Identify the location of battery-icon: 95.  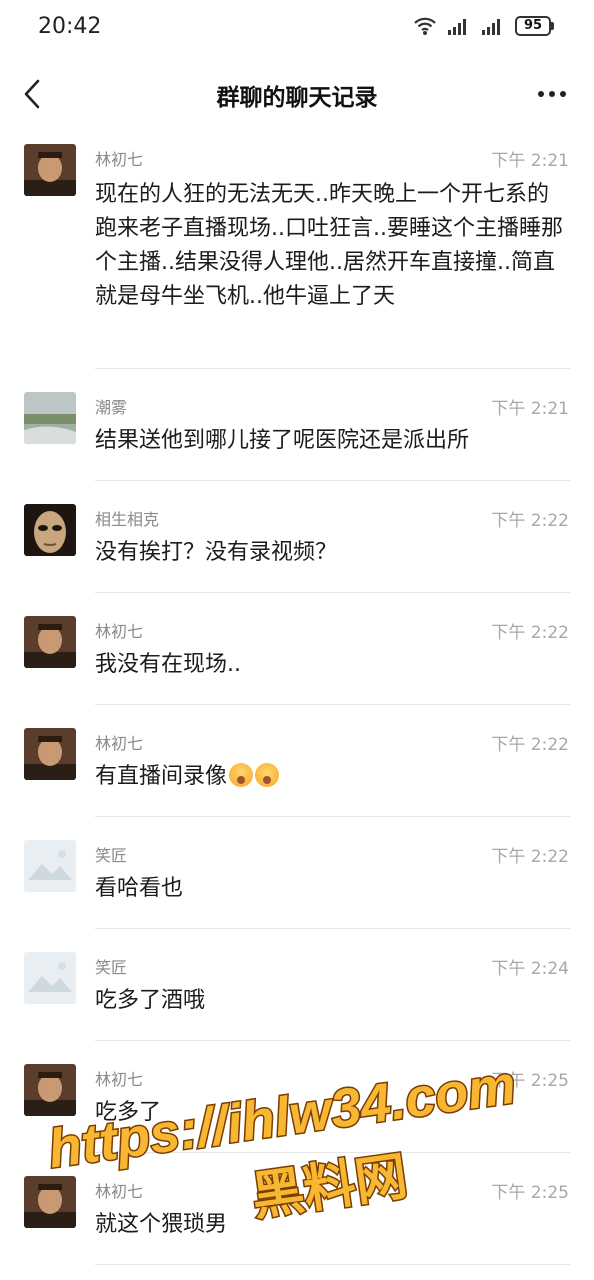
(534, 26).